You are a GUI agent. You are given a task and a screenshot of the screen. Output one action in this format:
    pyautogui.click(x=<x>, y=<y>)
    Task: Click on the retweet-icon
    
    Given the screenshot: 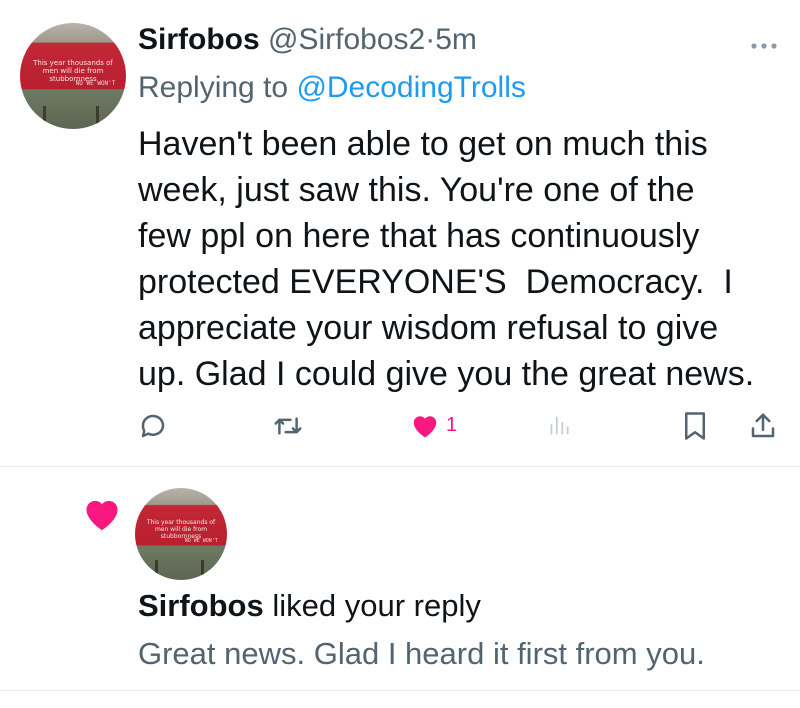 What is the action you would take?
    pyautogui.click(x=288, y=426)
    